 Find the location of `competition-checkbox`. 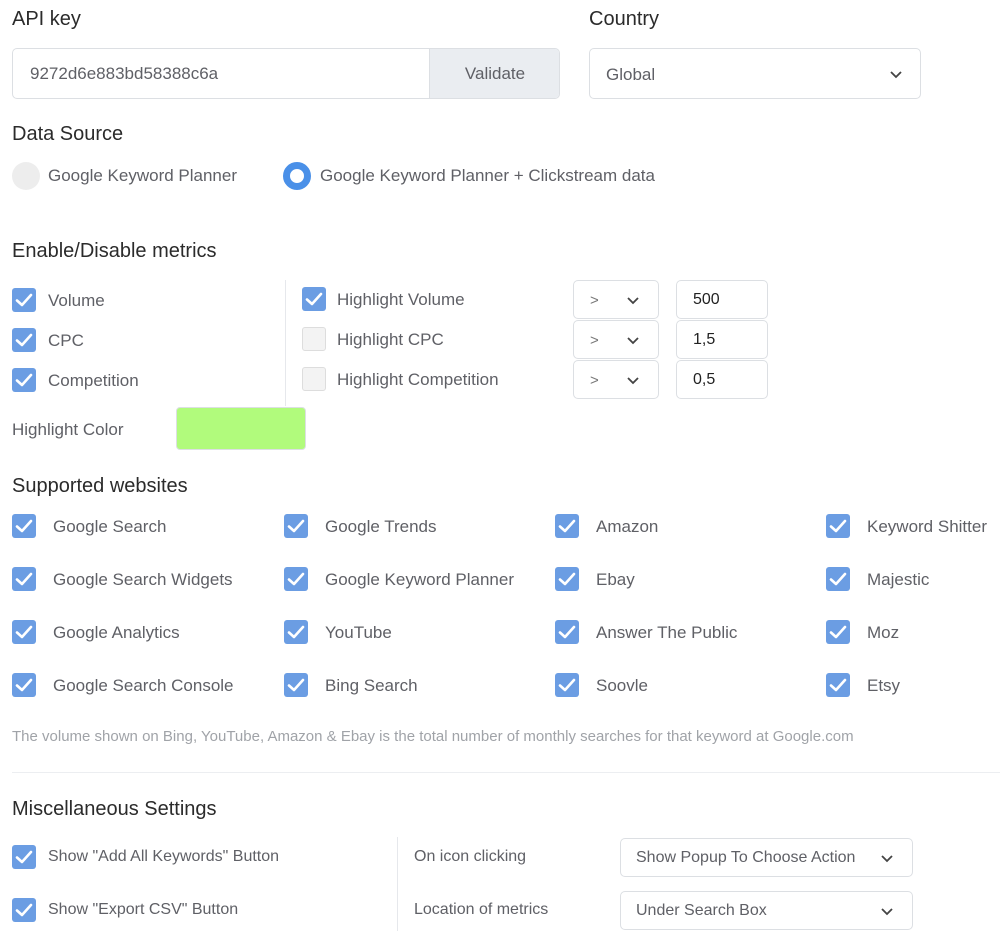

competition-checkbox is located at coordinates (24, 380).